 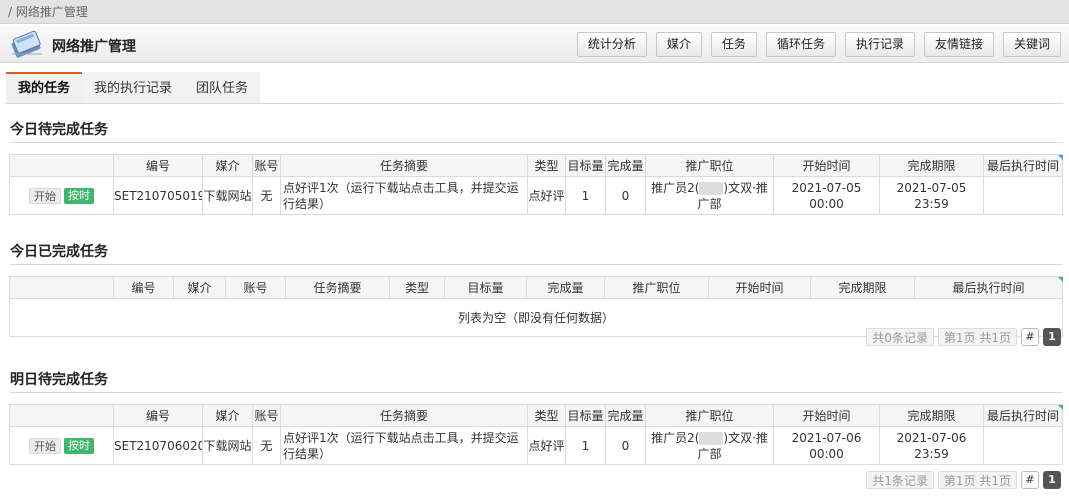 I want to click on pager-tomorrow-pending: 共1条记录 第1页 共1页 # 1, so click(x=963, y=480).